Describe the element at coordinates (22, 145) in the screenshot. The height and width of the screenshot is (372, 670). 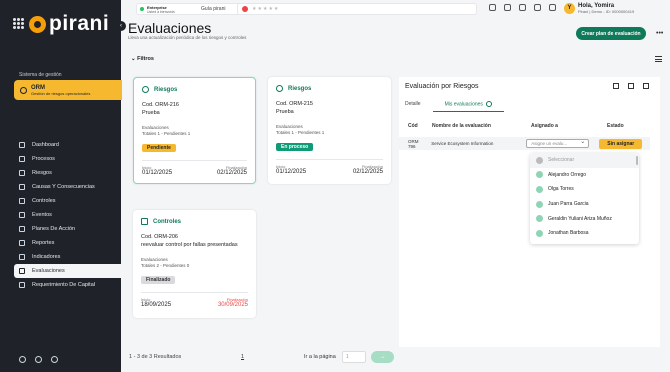
I see `dashboard-icon` at that location.